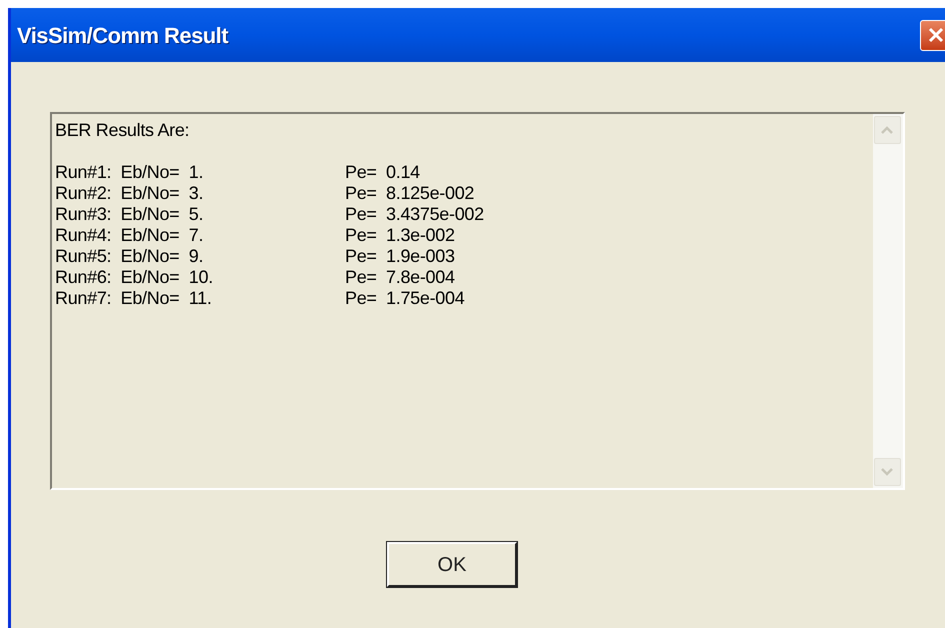 The height and width of the screenshot is (628, 945). What do you see at coordinates (382, 172) in the screenshot?
I see `pe-value: Pe= 0.14` at bounding box center [382, 172].